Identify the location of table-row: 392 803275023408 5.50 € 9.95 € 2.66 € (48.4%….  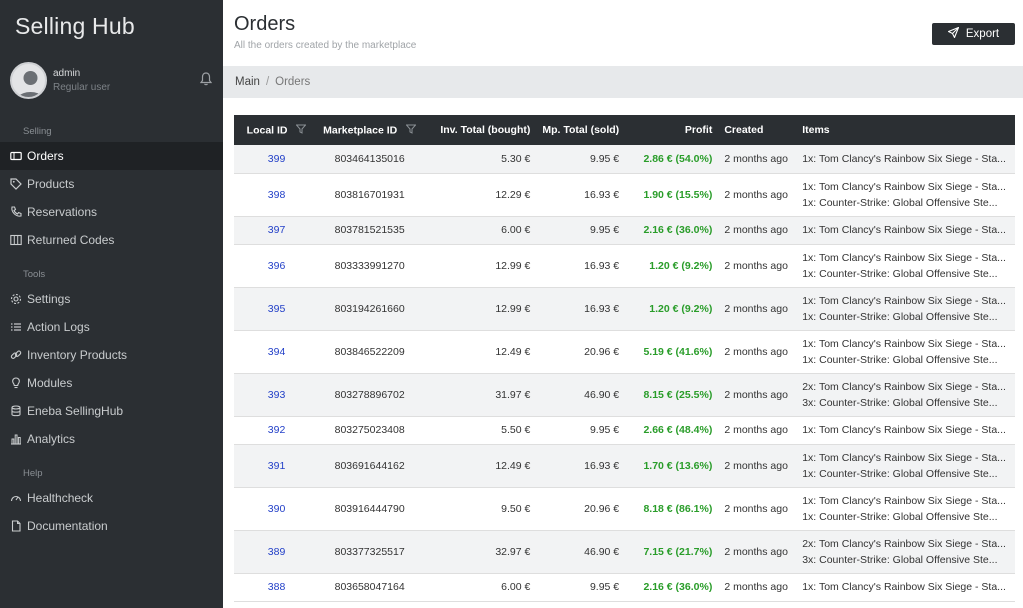
(624, 430).